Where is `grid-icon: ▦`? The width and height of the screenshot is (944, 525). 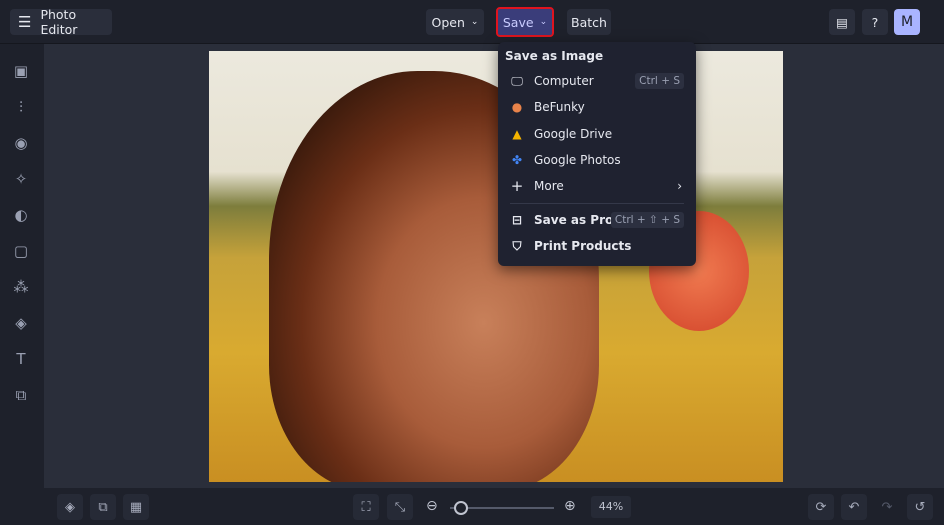 grid-icon: ▦ is located at coordinates (136, 507).